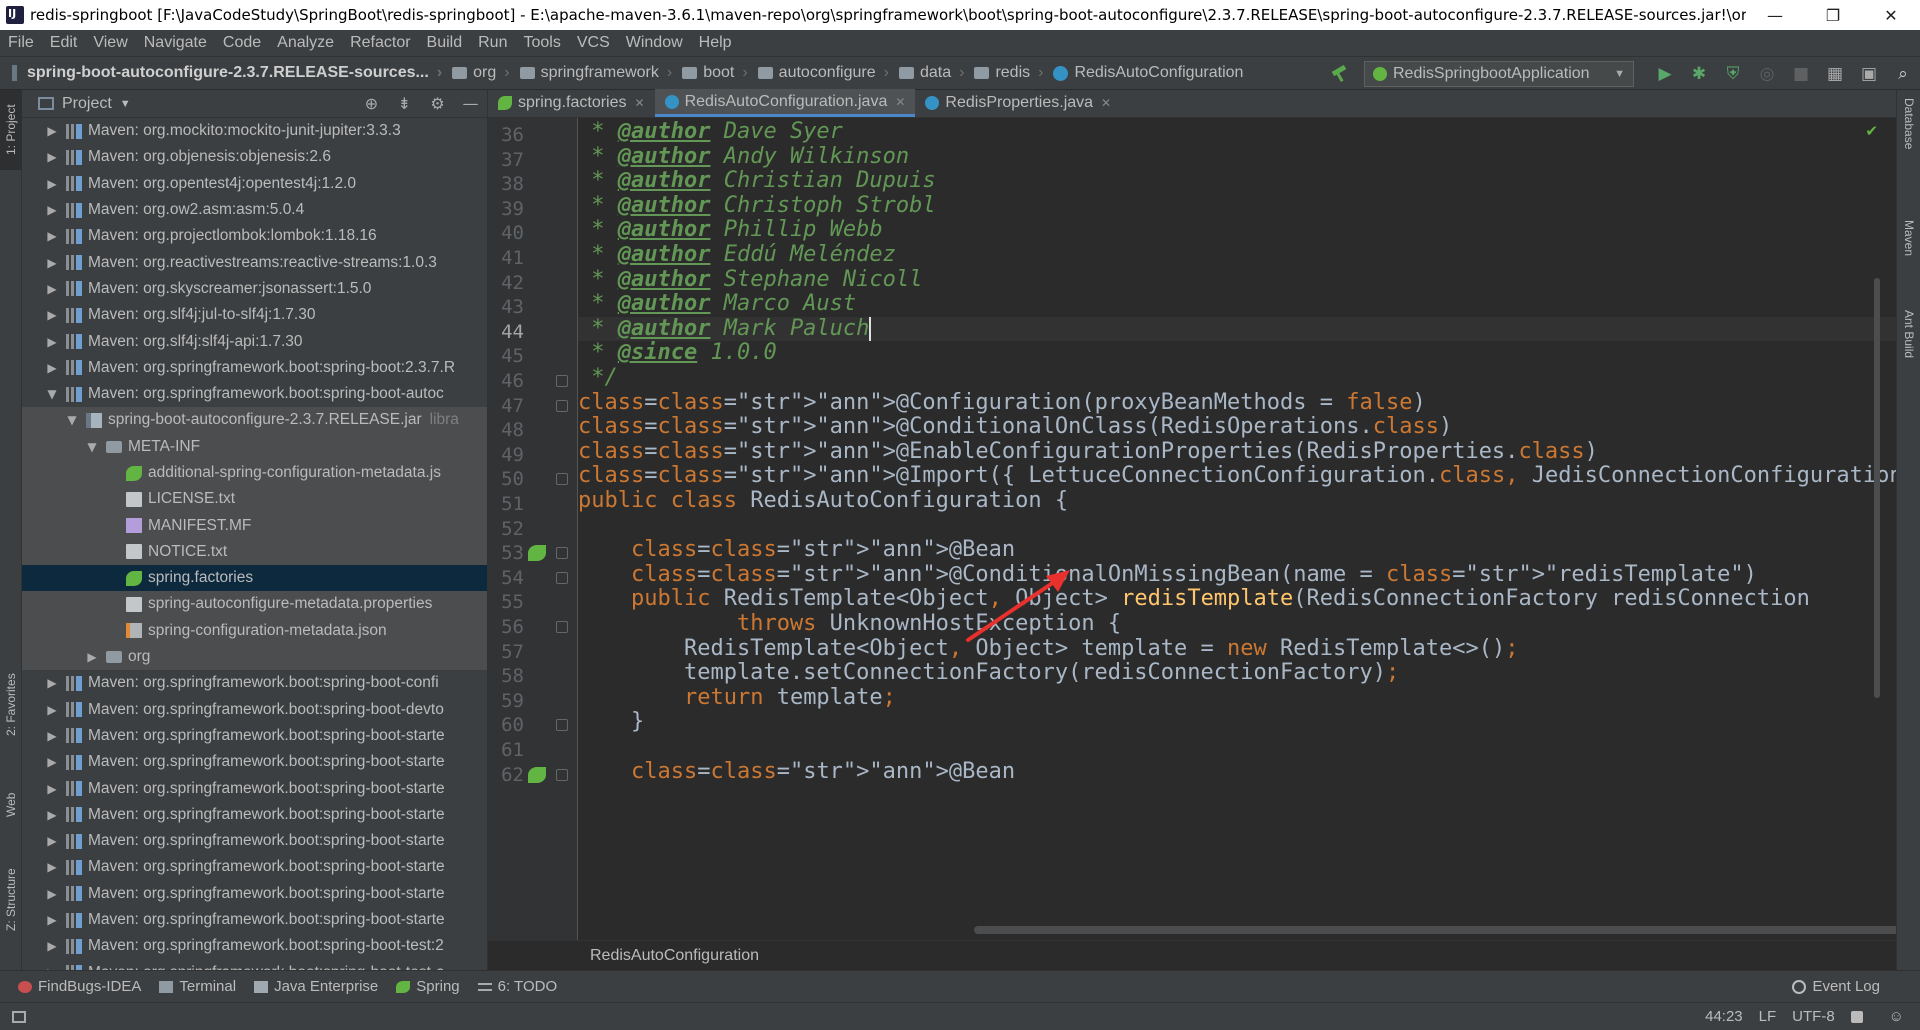 The width and height of the screenshot is (1920, 1030). What do you see at coordinates (371, 103) in the screenshot?
I see `locate-icon: ⊕` at bounding box center [371, 103].